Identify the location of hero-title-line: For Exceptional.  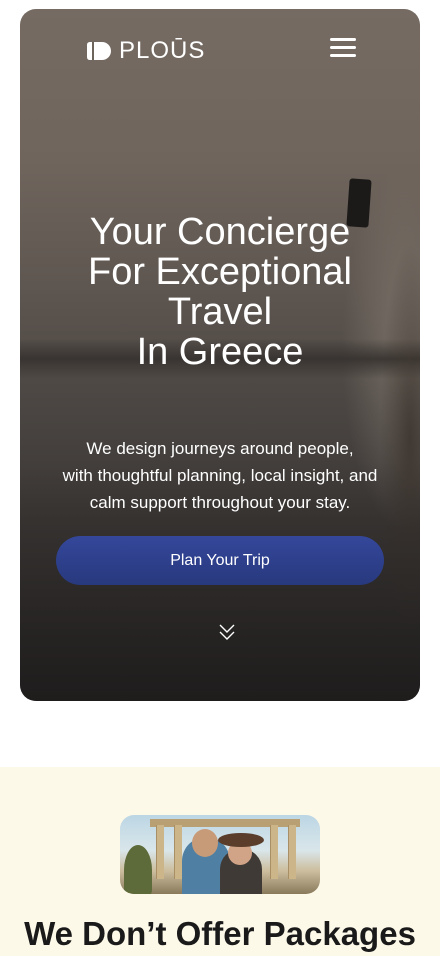
(219, 272).